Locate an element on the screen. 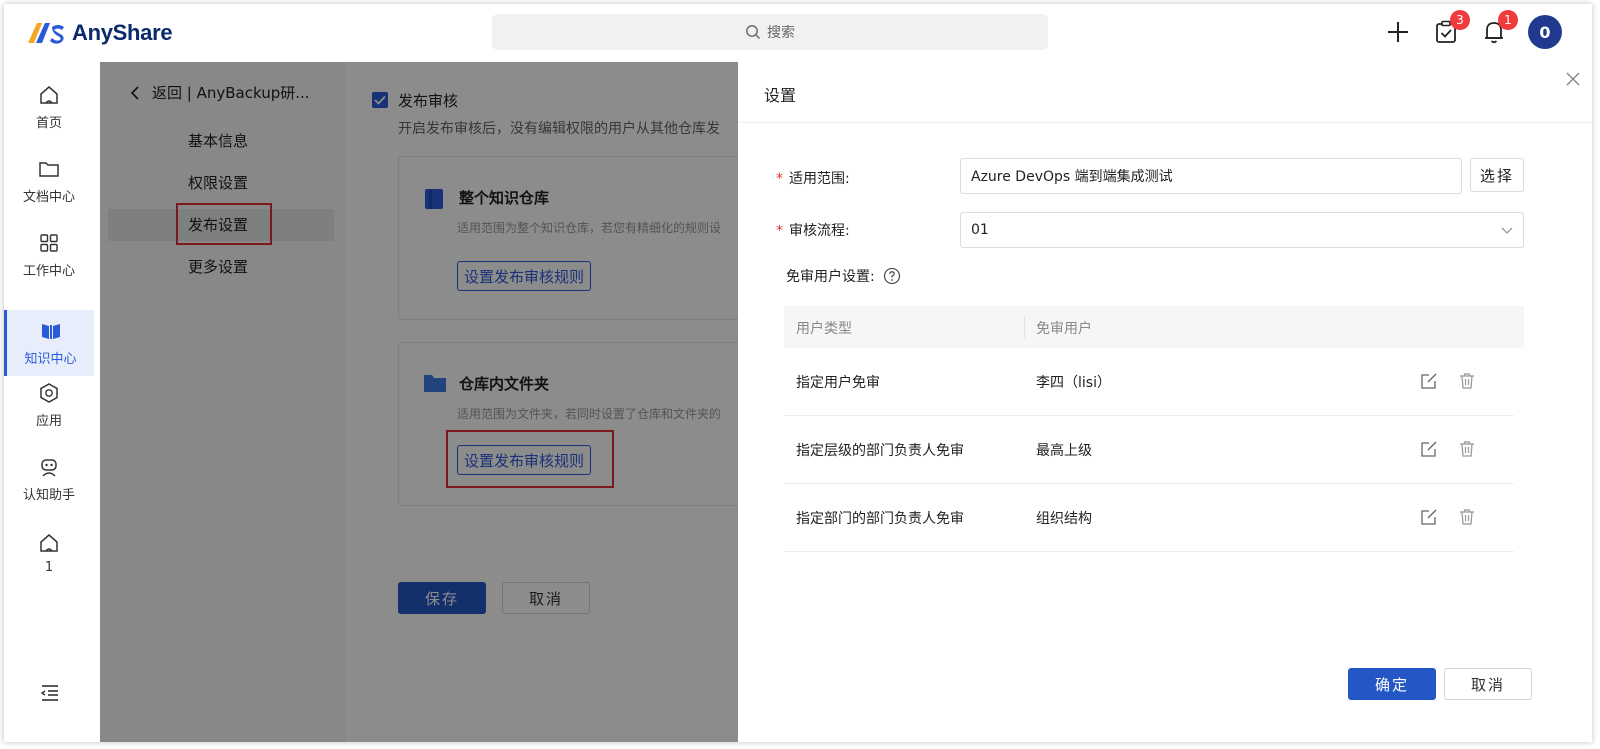 This screenshot has height=749, width=1600. confirm-button: 确定 is located at coordinates (1392, 684).